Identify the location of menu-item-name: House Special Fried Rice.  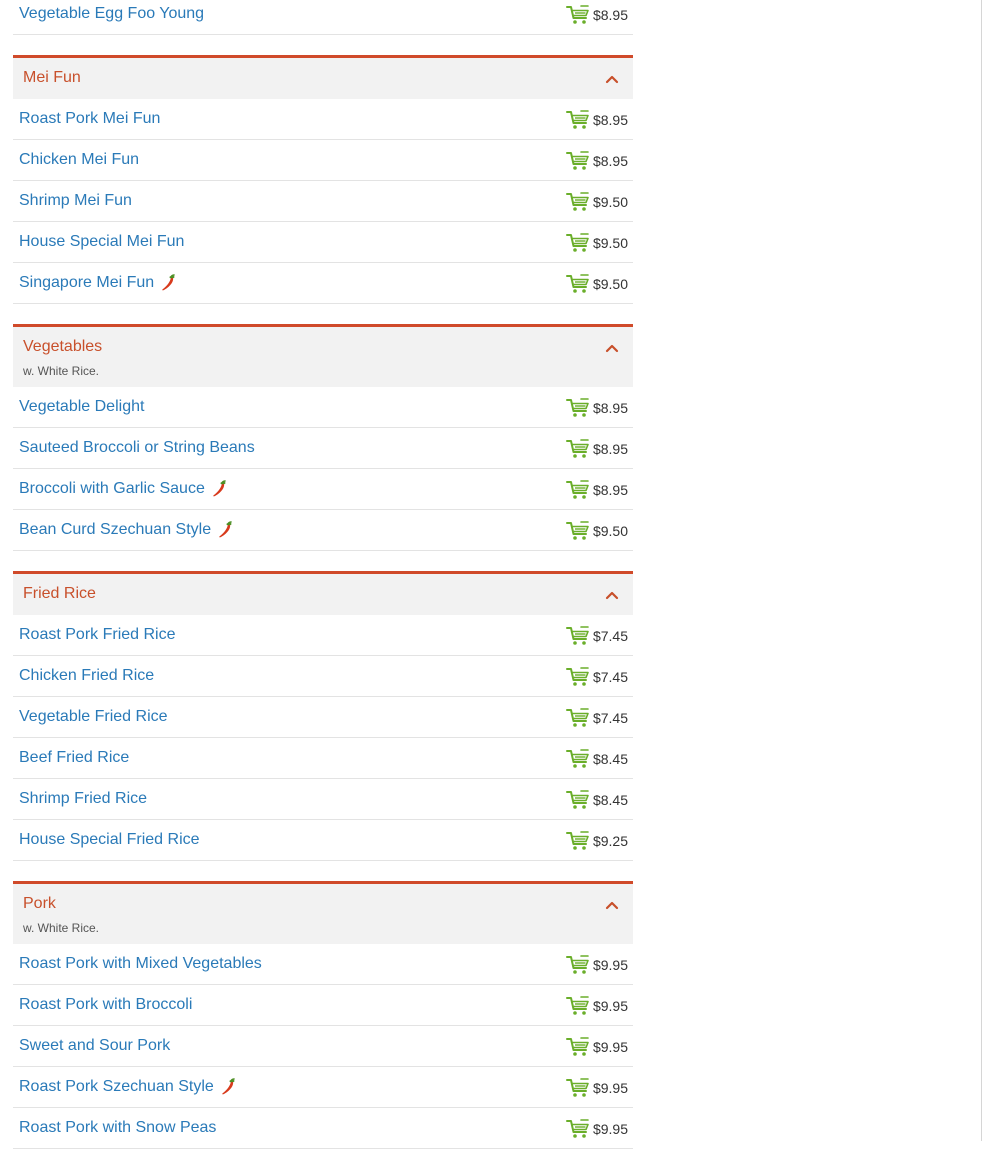
(109, 840).